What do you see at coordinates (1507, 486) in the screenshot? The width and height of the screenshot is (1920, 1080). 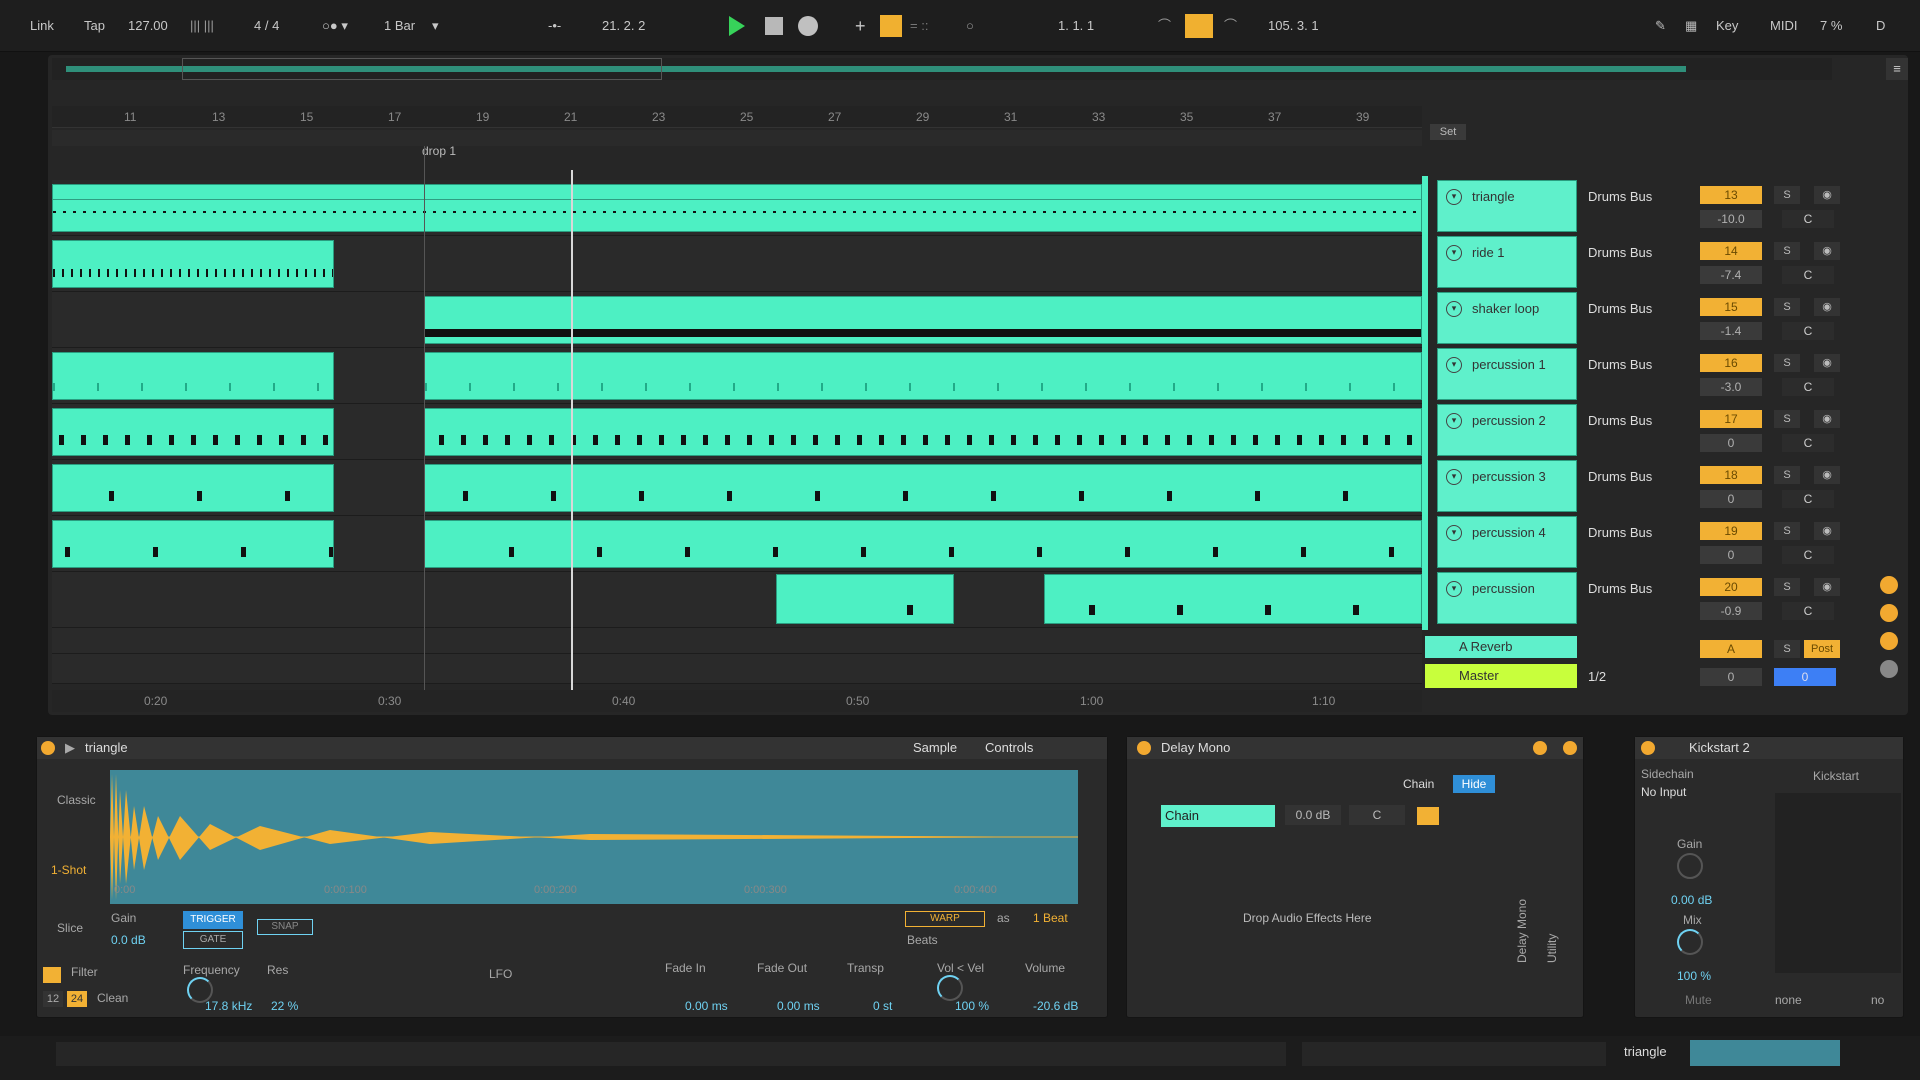 I see `track-header-percussion-3: ▾ percussion 3` at bounding box center [1507, 486].